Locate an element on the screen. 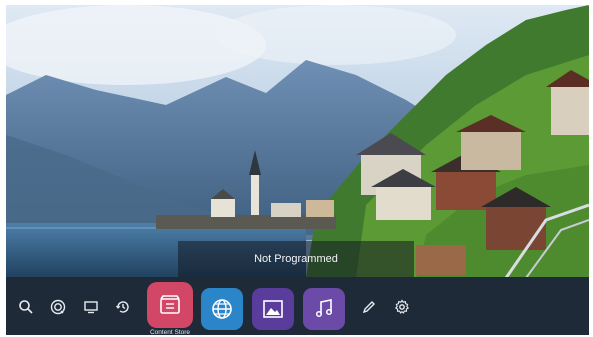 The image size is (593, 337). recent-button is located at coordinates (123, 307).